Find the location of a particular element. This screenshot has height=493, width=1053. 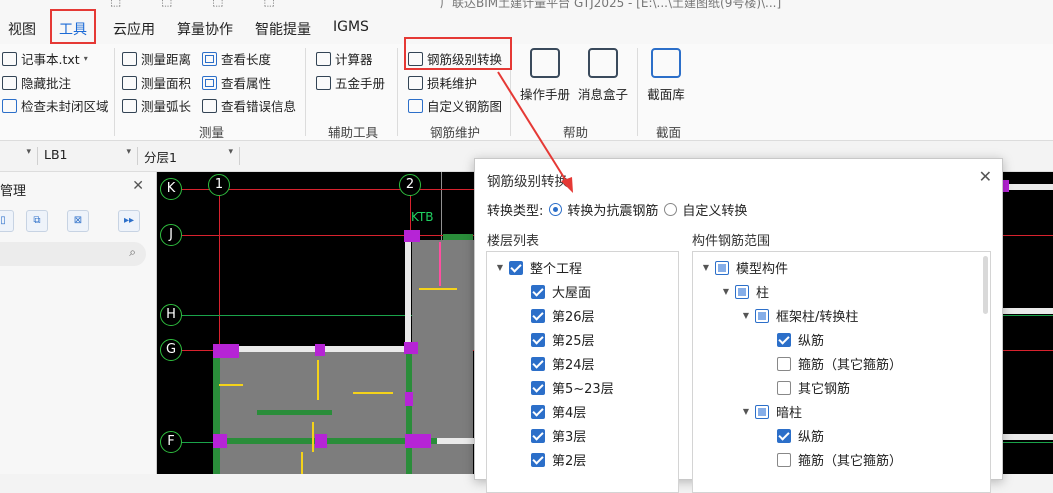

arrow-line is located at coordinates (533, 128).